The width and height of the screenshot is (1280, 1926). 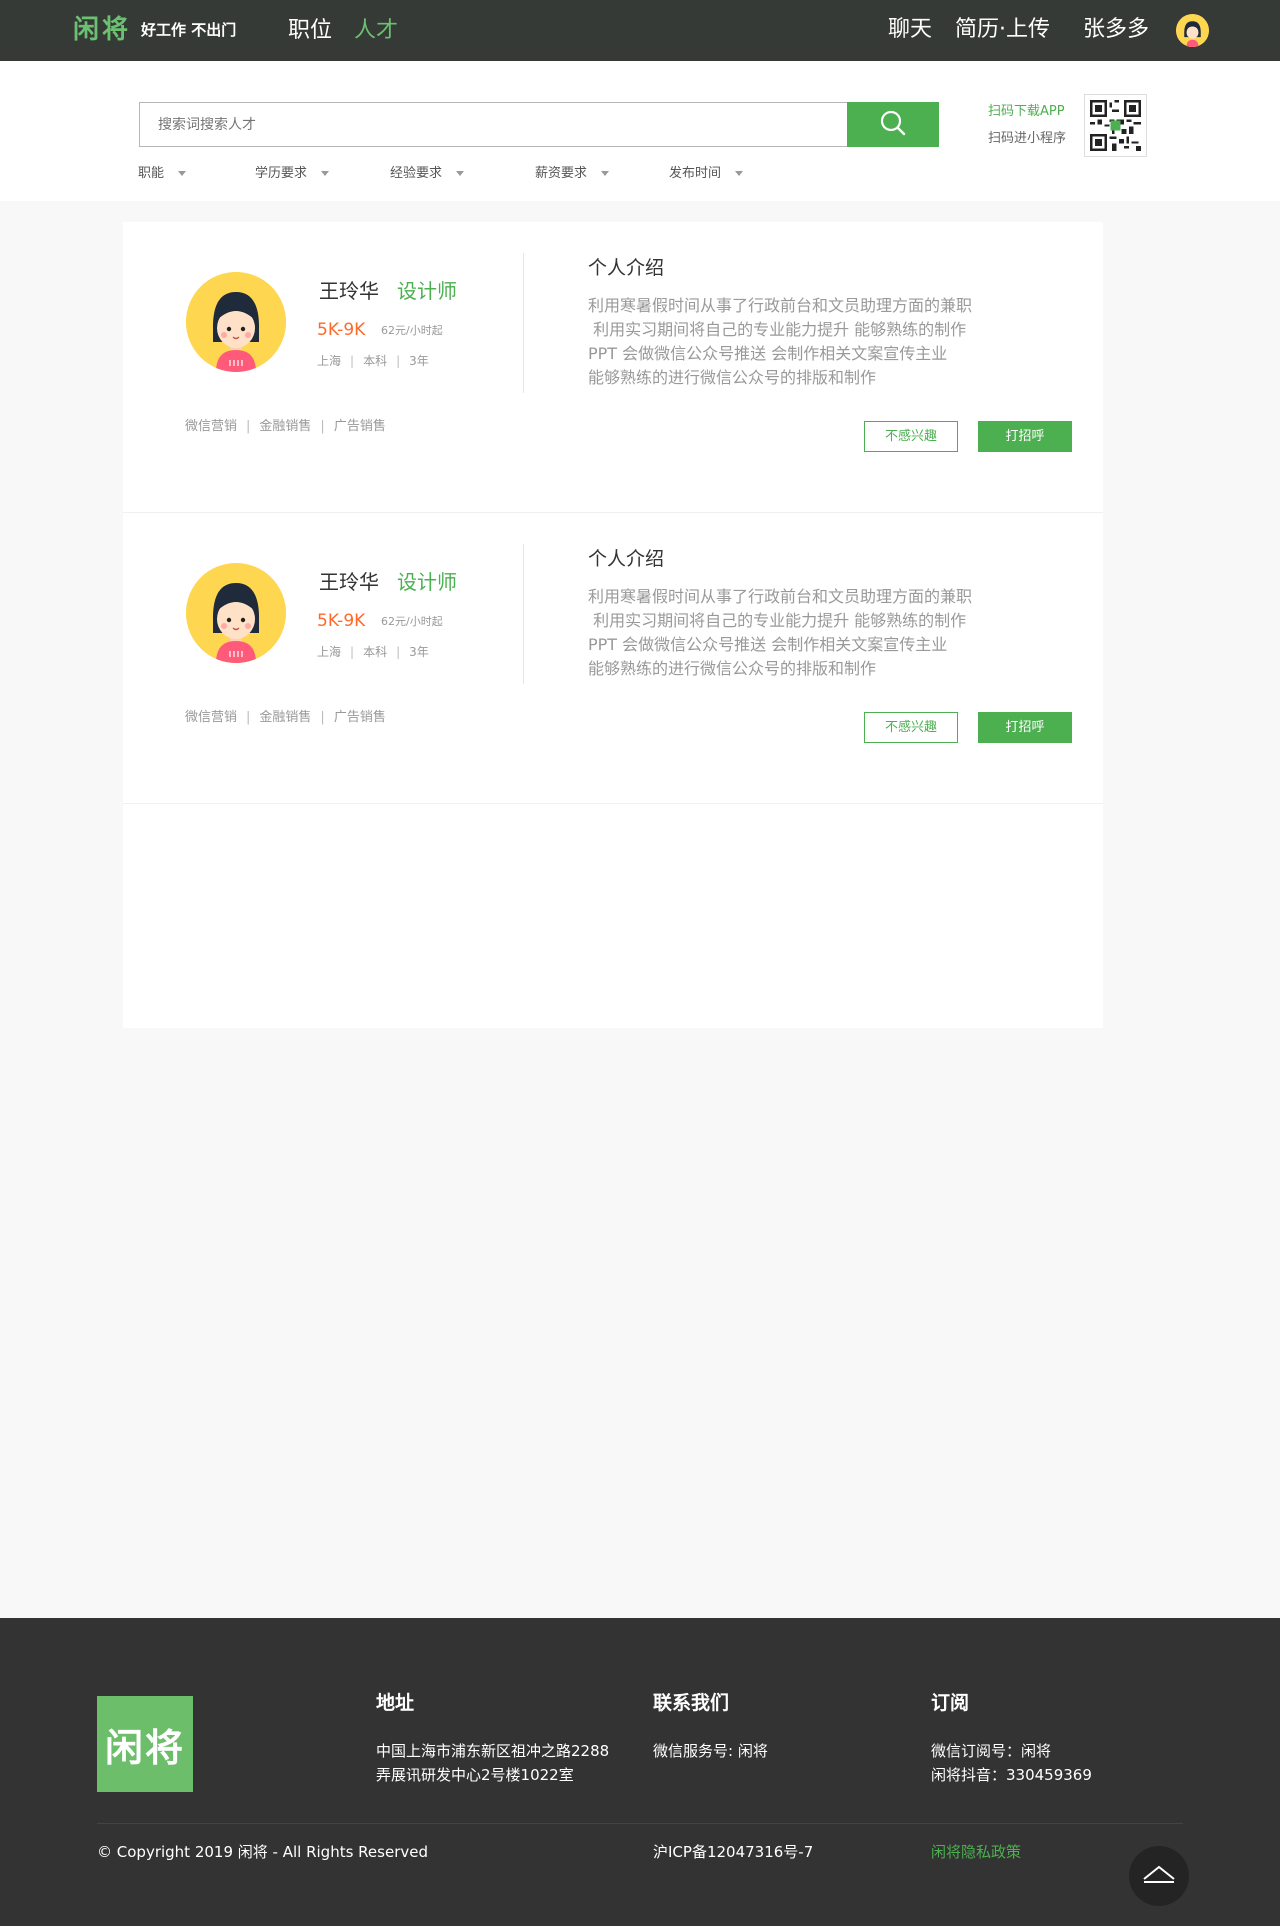 I want to click on top-nav-bar: 闲将 好工作 不出门 职位 人才 聊天 简历·上传 张多多, so click(x=640, y=30).